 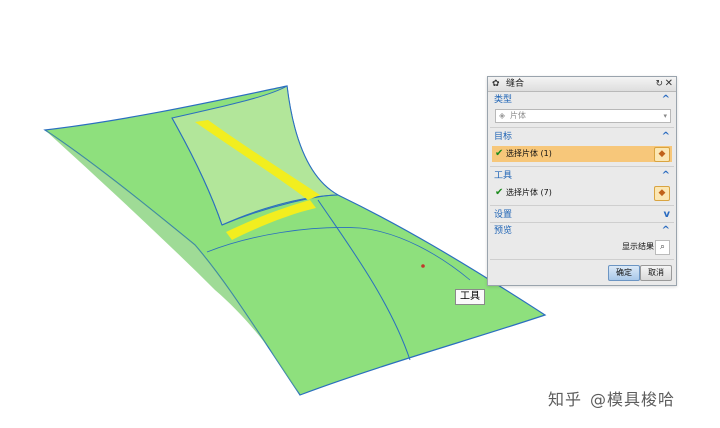 I want to click on watermark-site: 知乎, so click(x=565, y=399).